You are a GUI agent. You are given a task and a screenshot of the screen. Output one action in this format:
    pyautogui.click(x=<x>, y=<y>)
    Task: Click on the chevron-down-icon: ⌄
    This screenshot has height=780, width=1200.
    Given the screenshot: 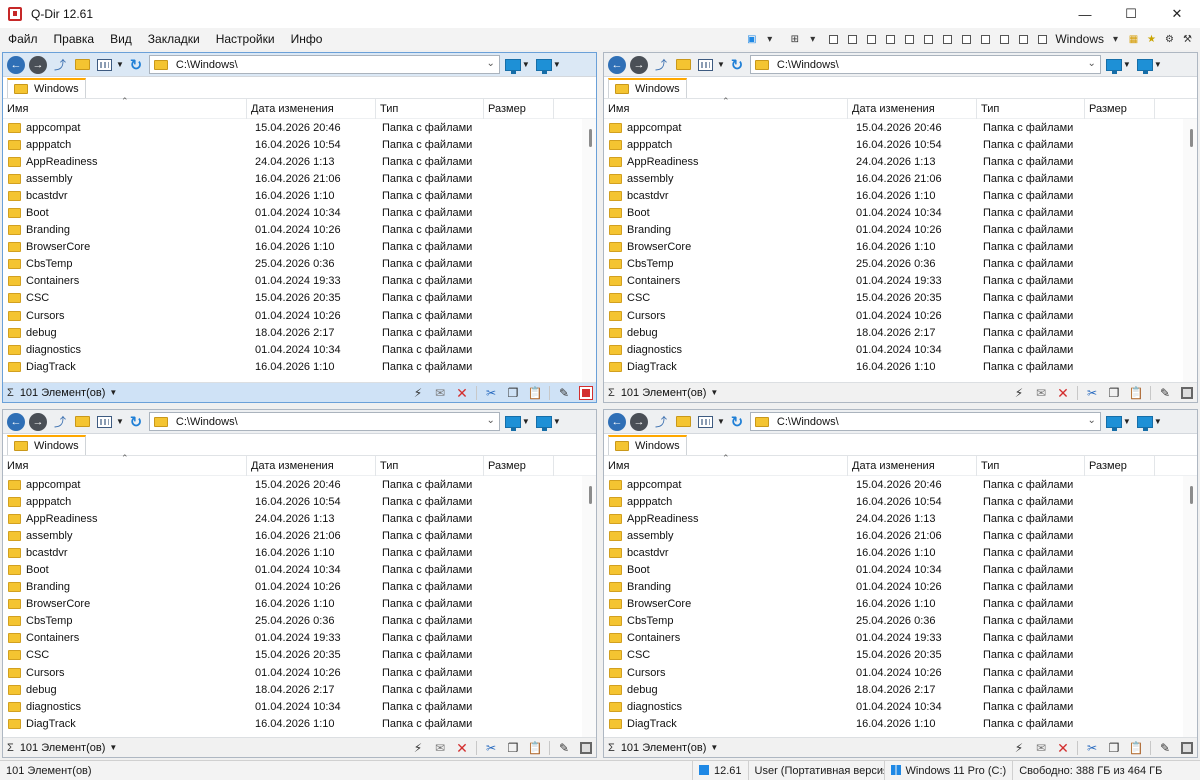 What is the action you would take?
    pyautogui.click(x=1092, y=63)
    